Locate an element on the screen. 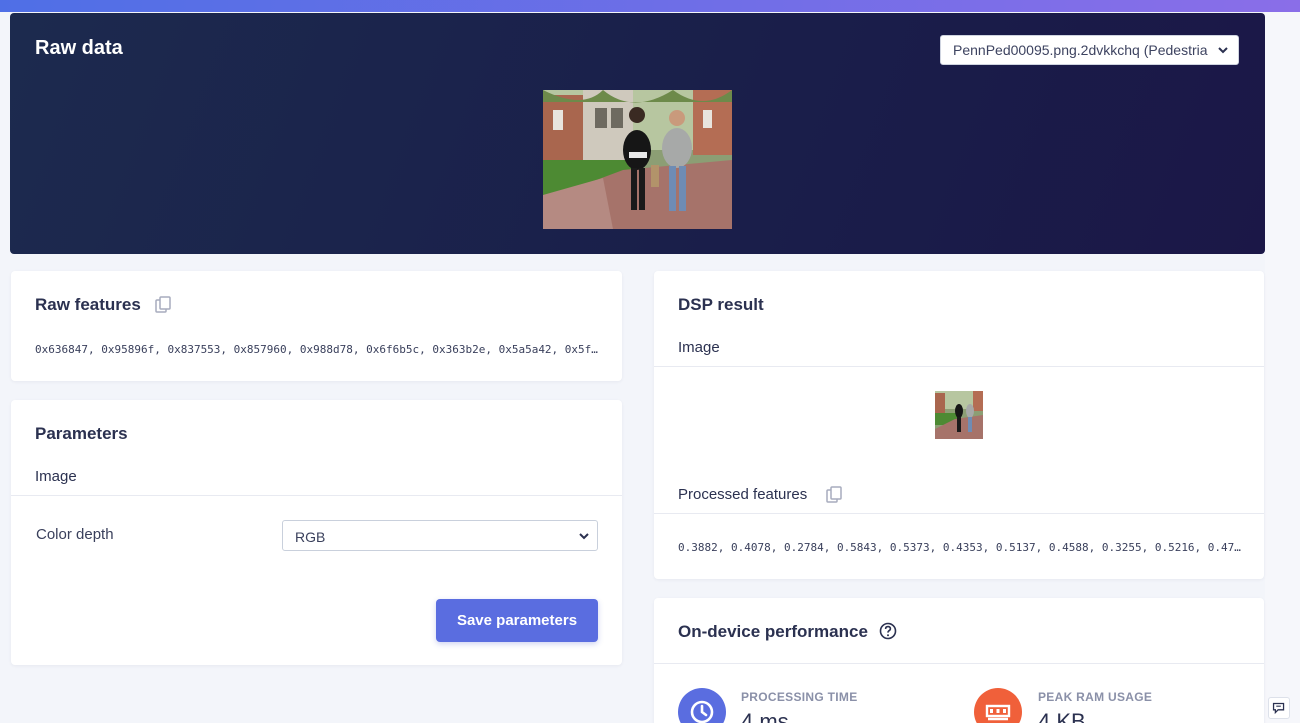  performance-divider is located at coordinates (959, 663).